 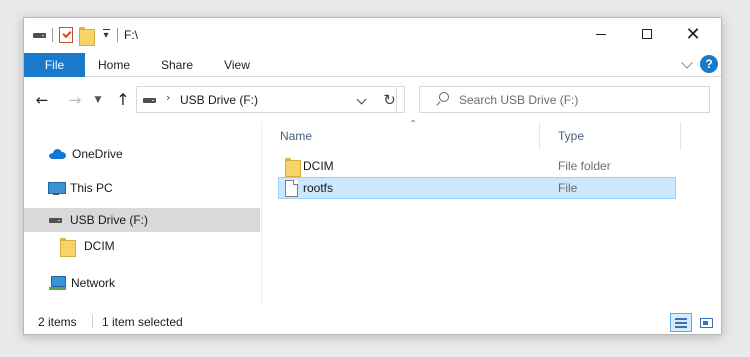 What do you see at coordinates (291, 188) in the screenshot?
I see `file-icon` at bounding box center [291, 188].